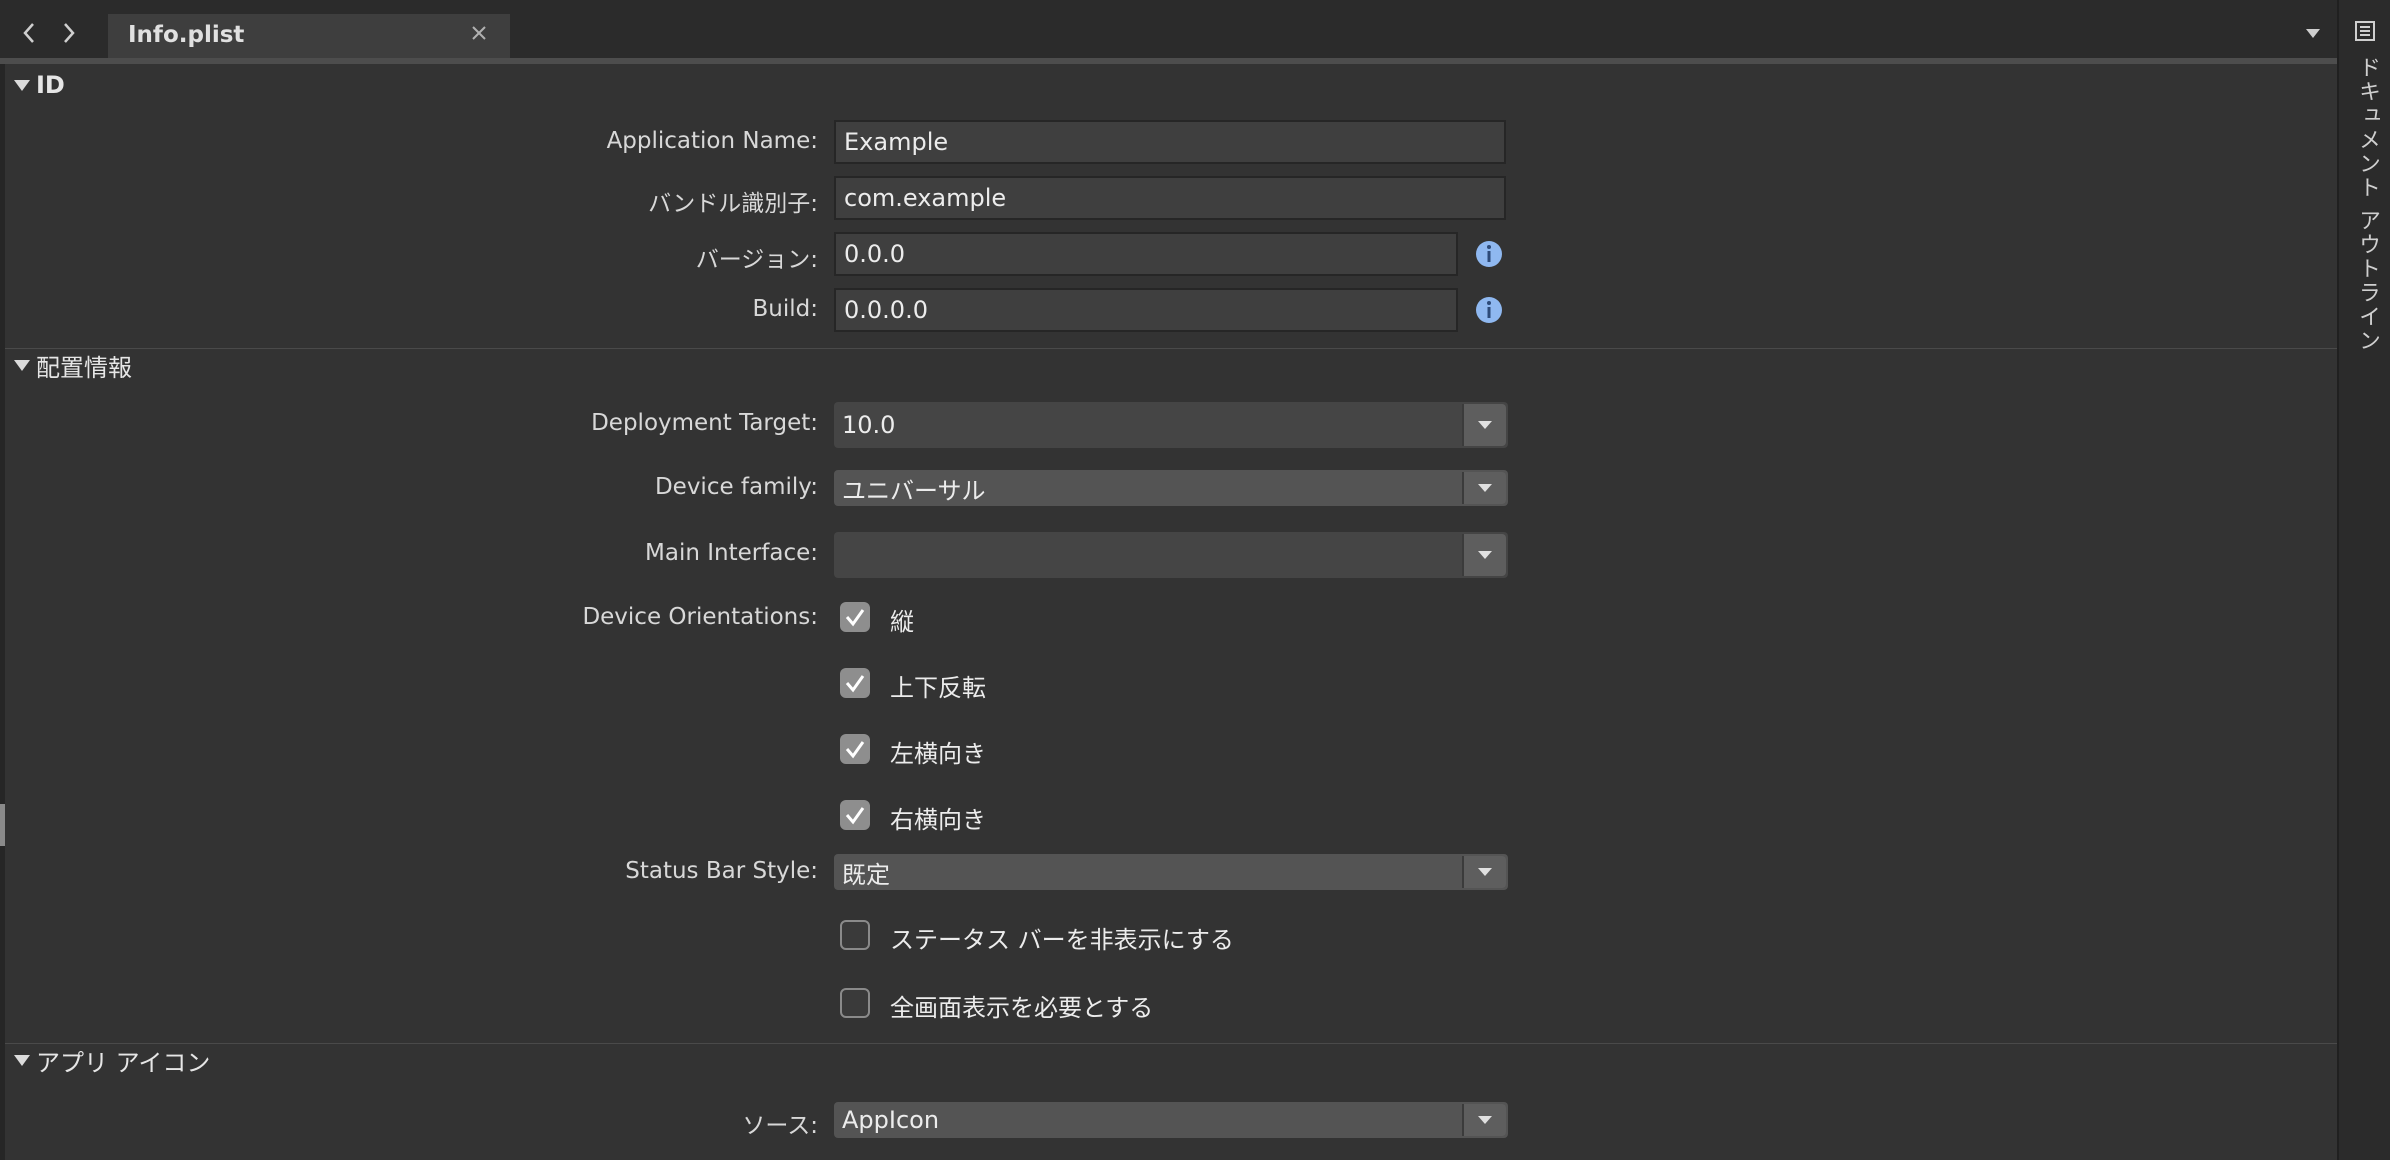 Image resolution: width=2390 pixels, height=1160 pixels. I want to click on main-interface-combo, so click(1171, 555).